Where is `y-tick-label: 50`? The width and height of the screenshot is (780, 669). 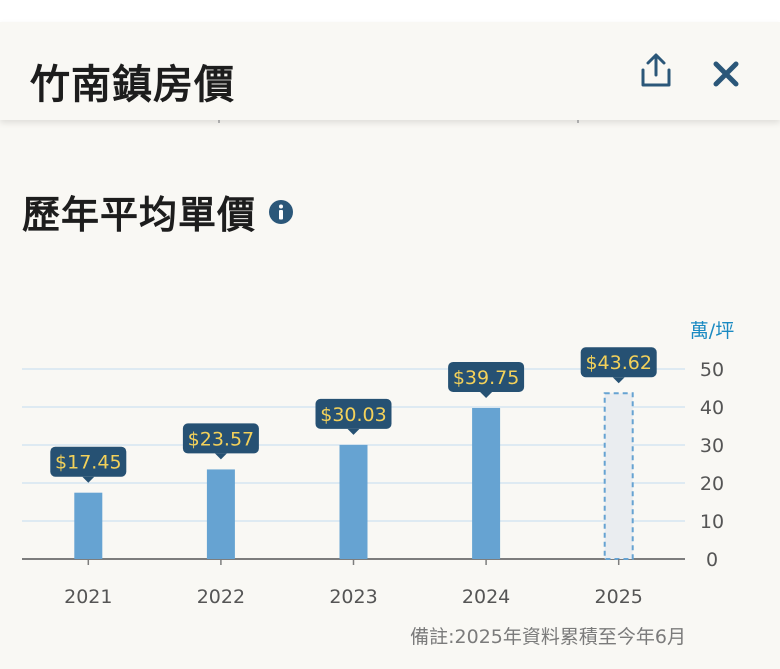
y-tick-label: 50 is located at coordinates (712, 370).